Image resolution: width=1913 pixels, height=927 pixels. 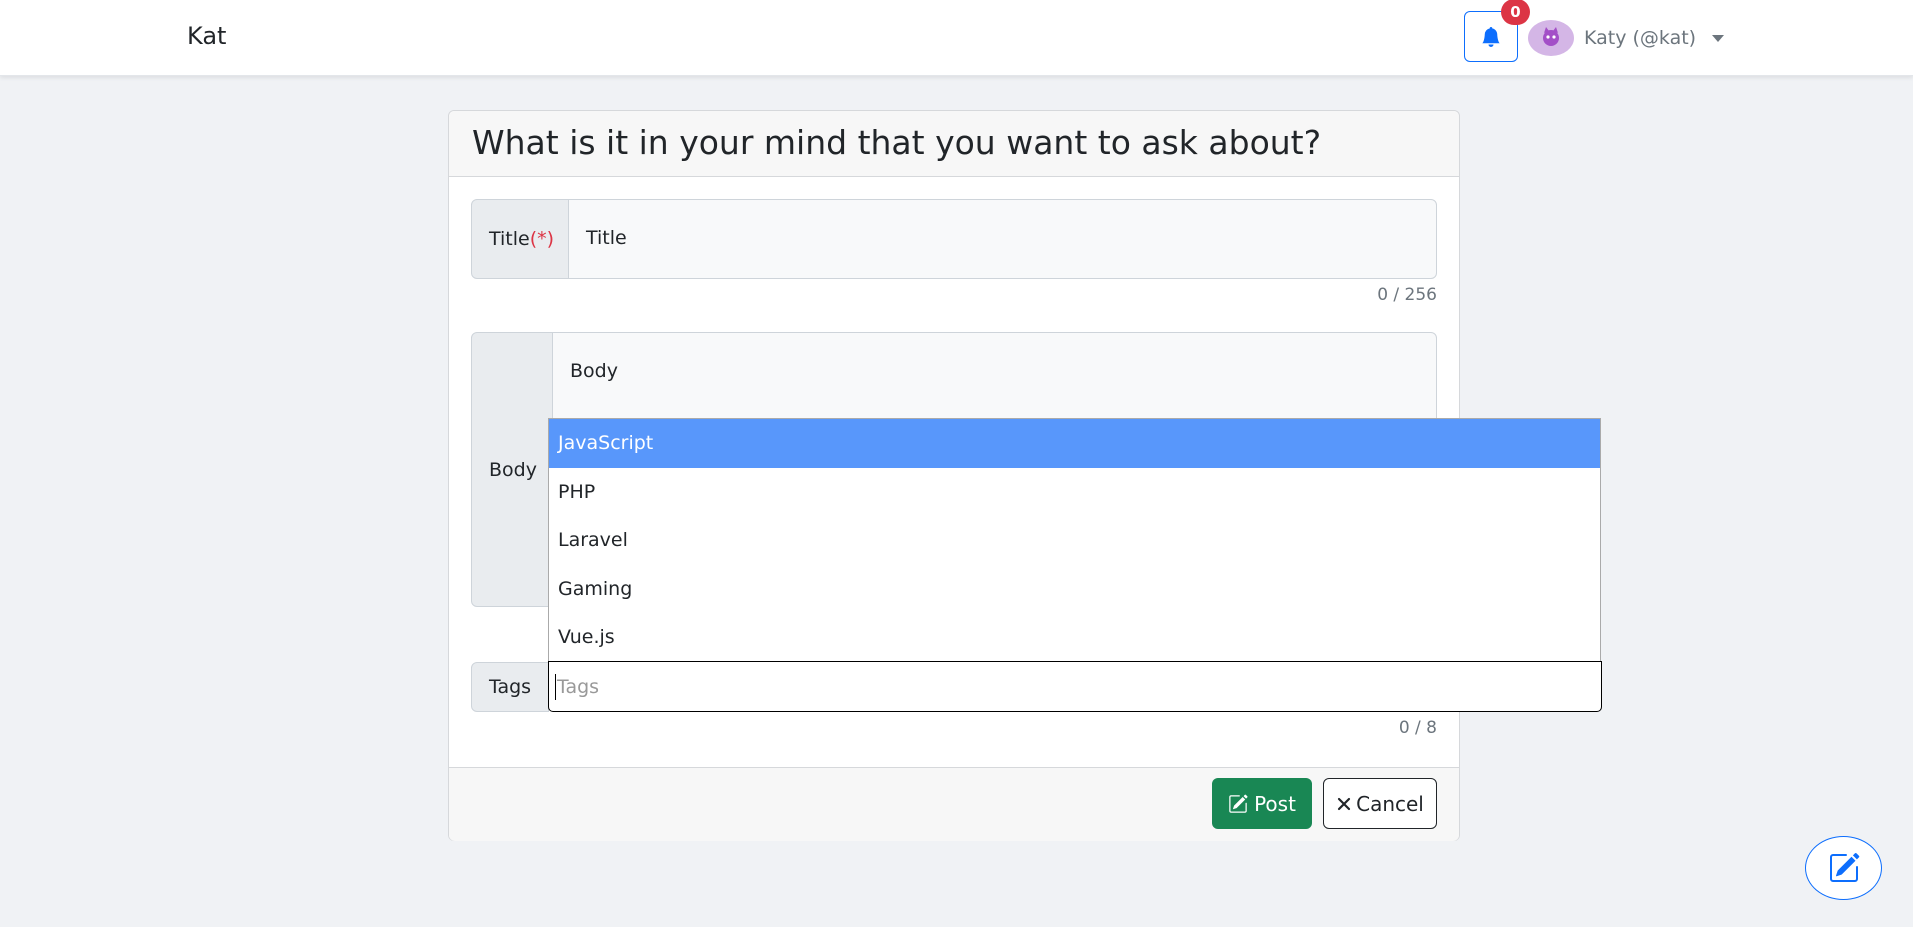 I want to click on title-char-counter: 0 / 256, so click(x=1407, y=295).